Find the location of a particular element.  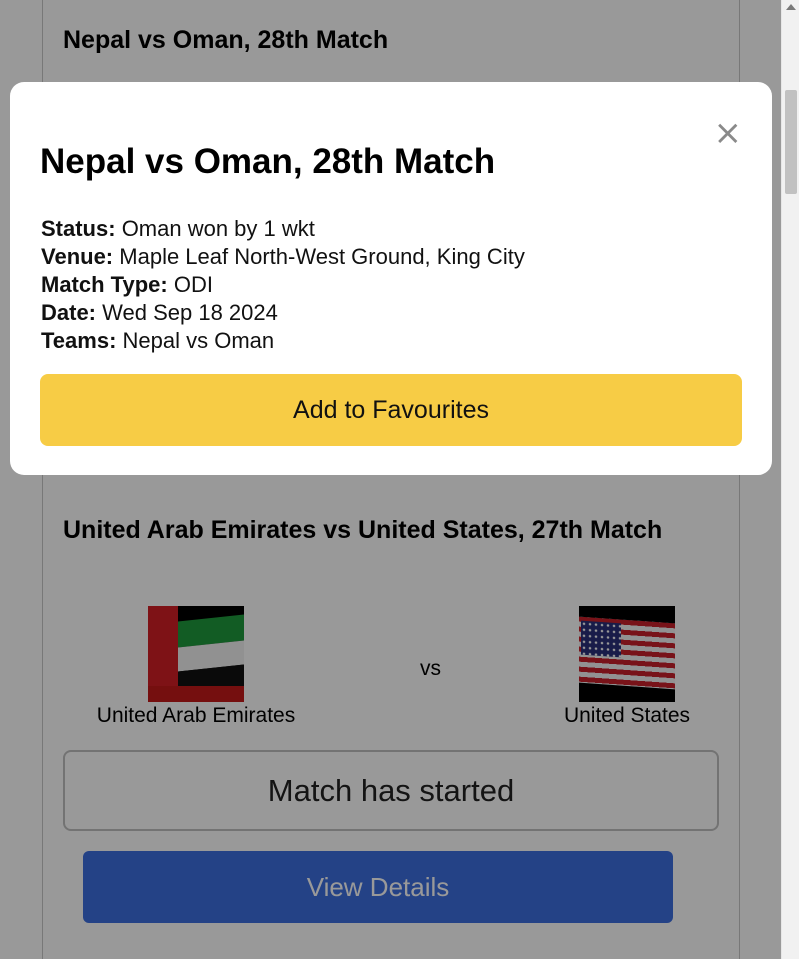

scrollbar-thumb is located at coordinates (791, 142).